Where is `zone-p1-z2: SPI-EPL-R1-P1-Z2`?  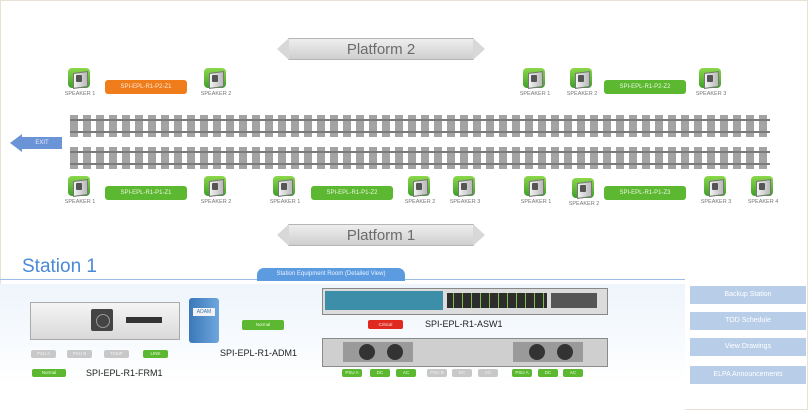
zone-p1-z2: SPI-EPL-R1-P1-Z2 is located at coordinates (352, 193).